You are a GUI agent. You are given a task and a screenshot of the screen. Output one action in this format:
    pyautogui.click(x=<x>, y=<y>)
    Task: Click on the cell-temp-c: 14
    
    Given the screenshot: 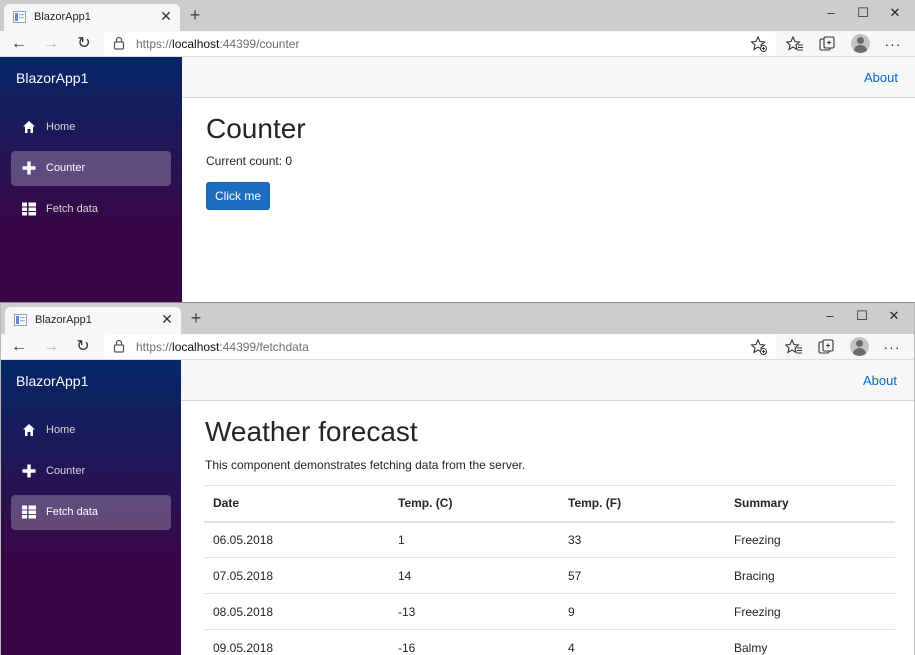 What is the action you would take?
    pyautogui.click(x=474, y=575)
    